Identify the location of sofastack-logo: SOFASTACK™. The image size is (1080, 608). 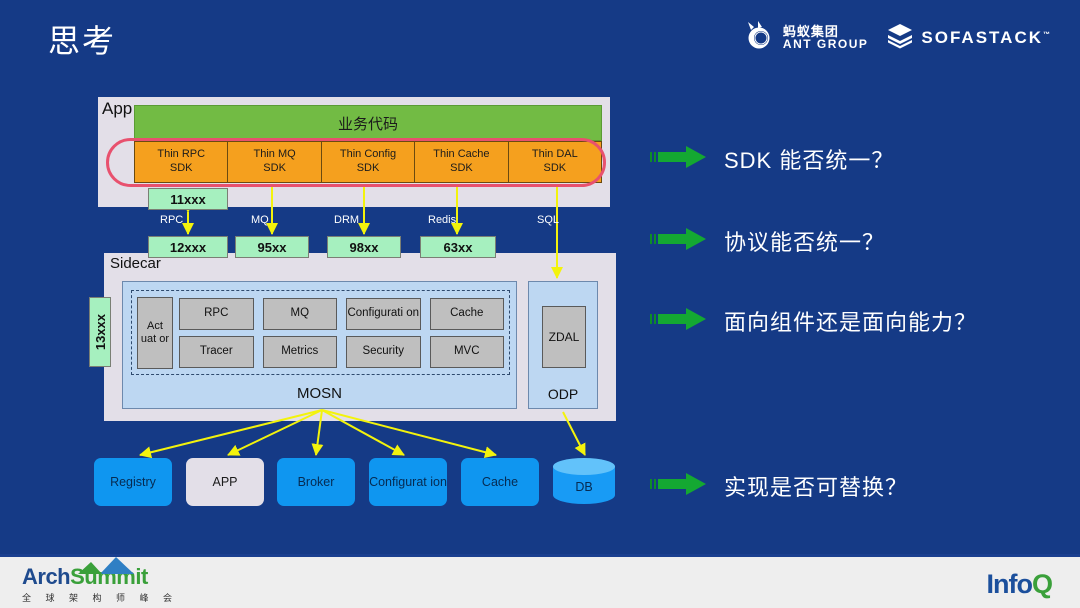
(969, 37).